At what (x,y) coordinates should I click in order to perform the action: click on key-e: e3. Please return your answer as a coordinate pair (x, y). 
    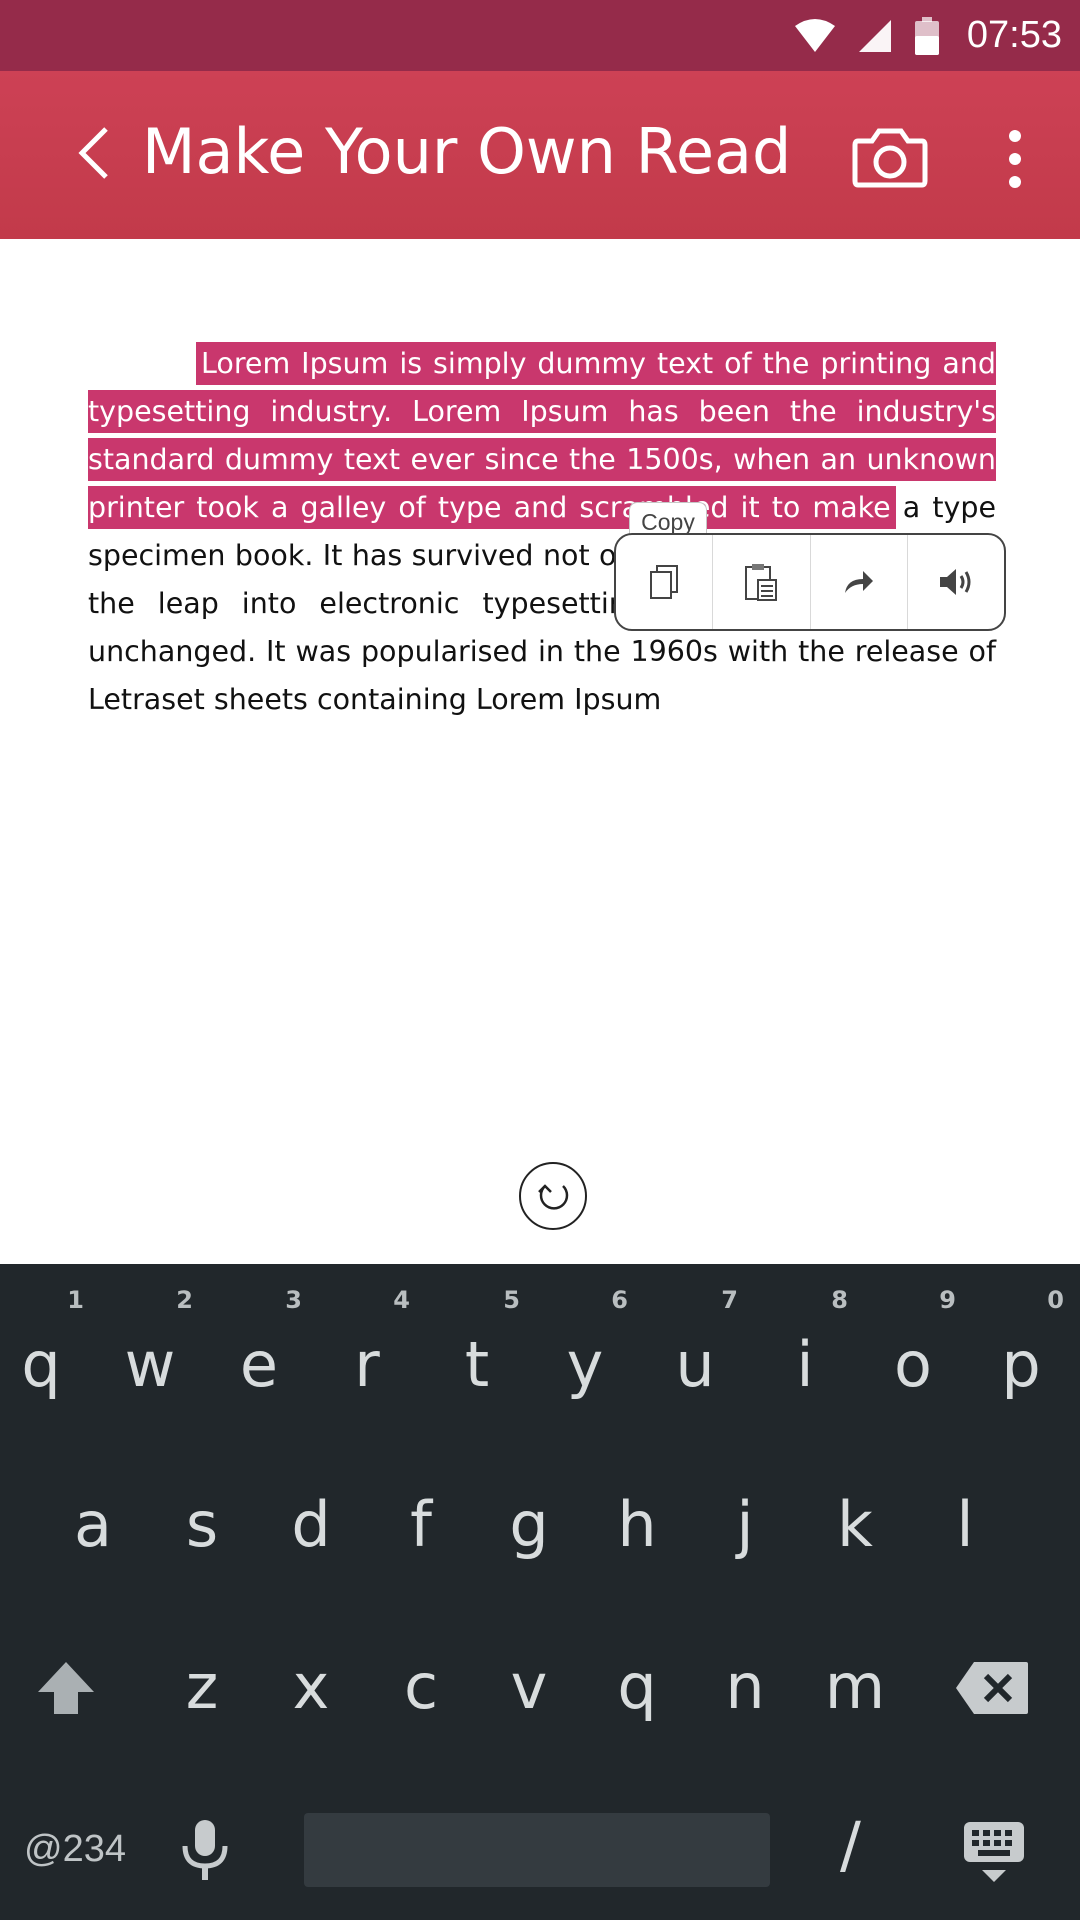
    Looking at the image, I should click on (259, 1343).